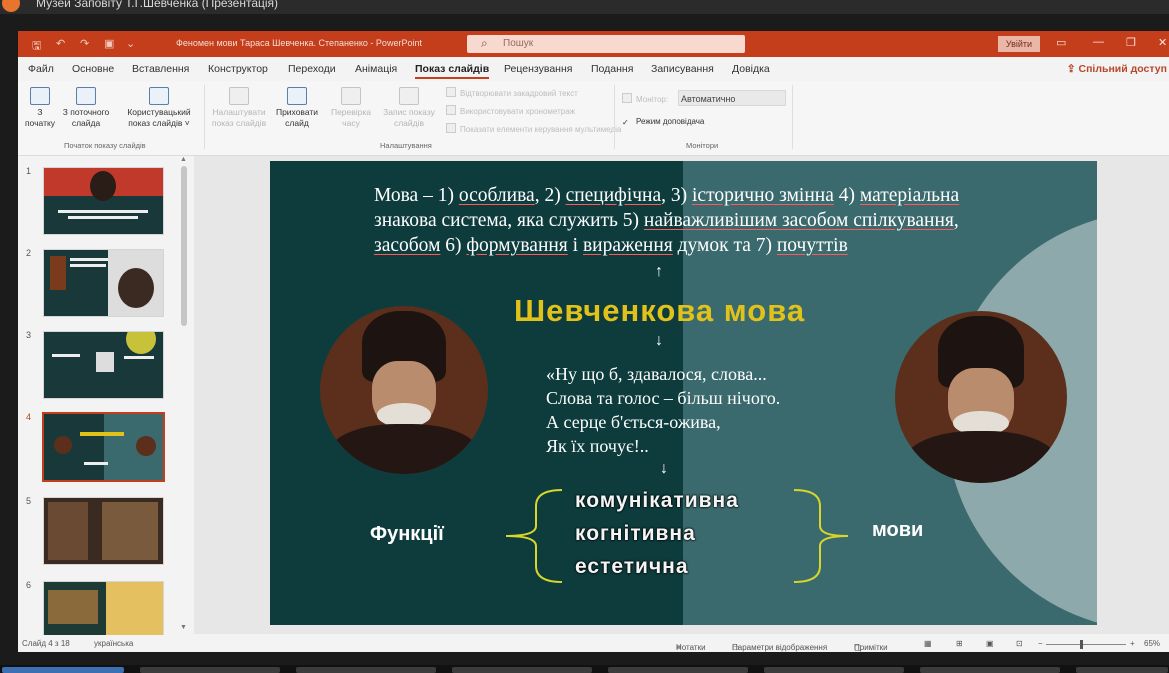  What do you see at coordinates (86, 108) in the screenshot?
I see `from-current-button: З поточного слайда` at bounding box center [86, 108].